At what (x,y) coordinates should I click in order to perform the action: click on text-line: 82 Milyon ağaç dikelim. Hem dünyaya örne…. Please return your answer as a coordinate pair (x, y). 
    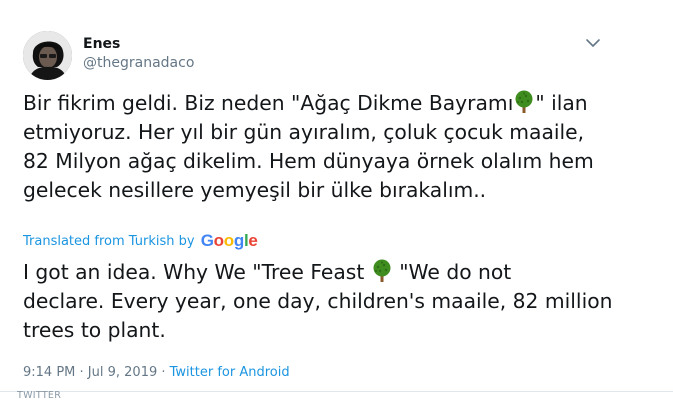
    Looking at the image, I should click on (308, 161).